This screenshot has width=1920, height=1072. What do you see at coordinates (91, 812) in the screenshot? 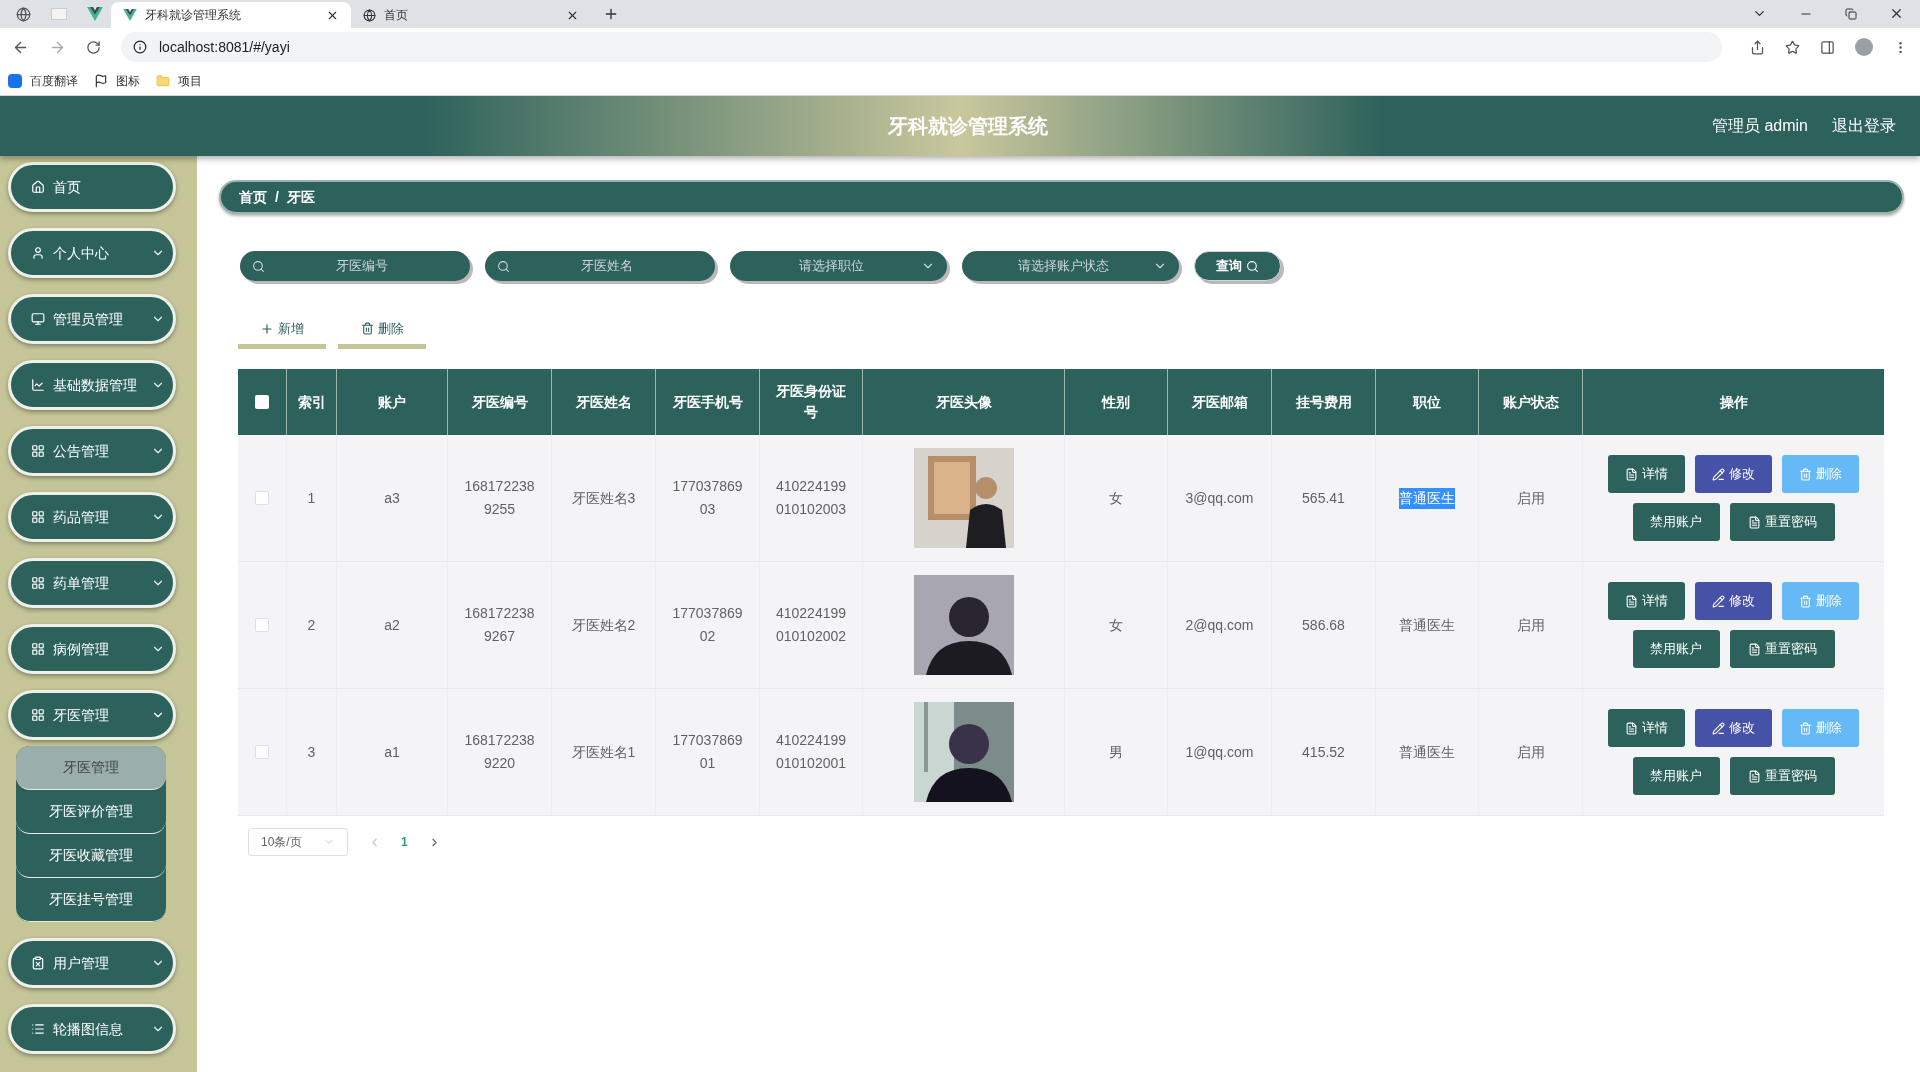
I see `submenu-item: 牙医评价管理` at bounding box center [91, 812].